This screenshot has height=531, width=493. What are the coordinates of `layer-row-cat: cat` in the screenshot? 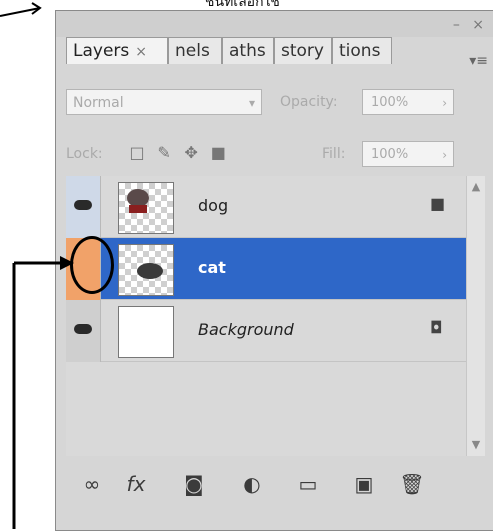 It's located at (266, 269).